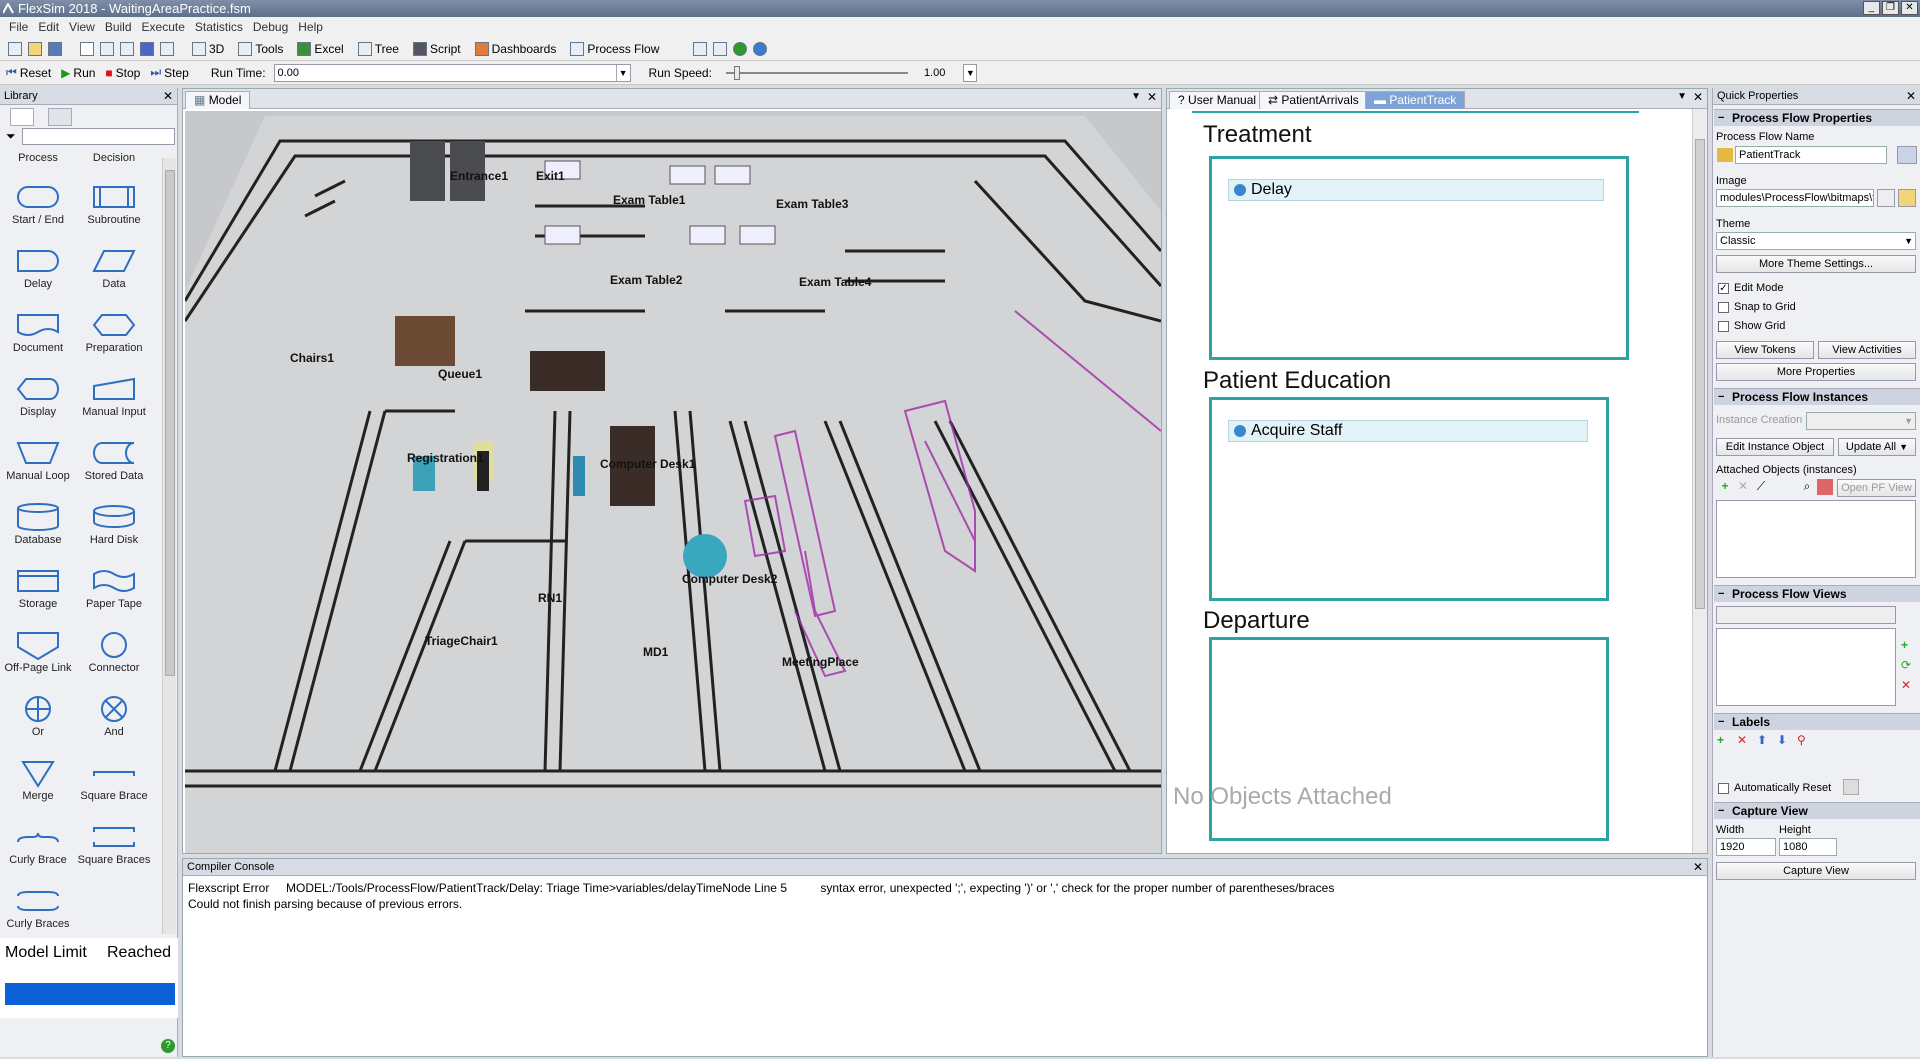 The height and width of the screenshot is (1059, 1920). What do you see at coordinates (38, 780) in the screenshot?
I see `library-shape-merge: Merge` at bounding box center [38, 780].